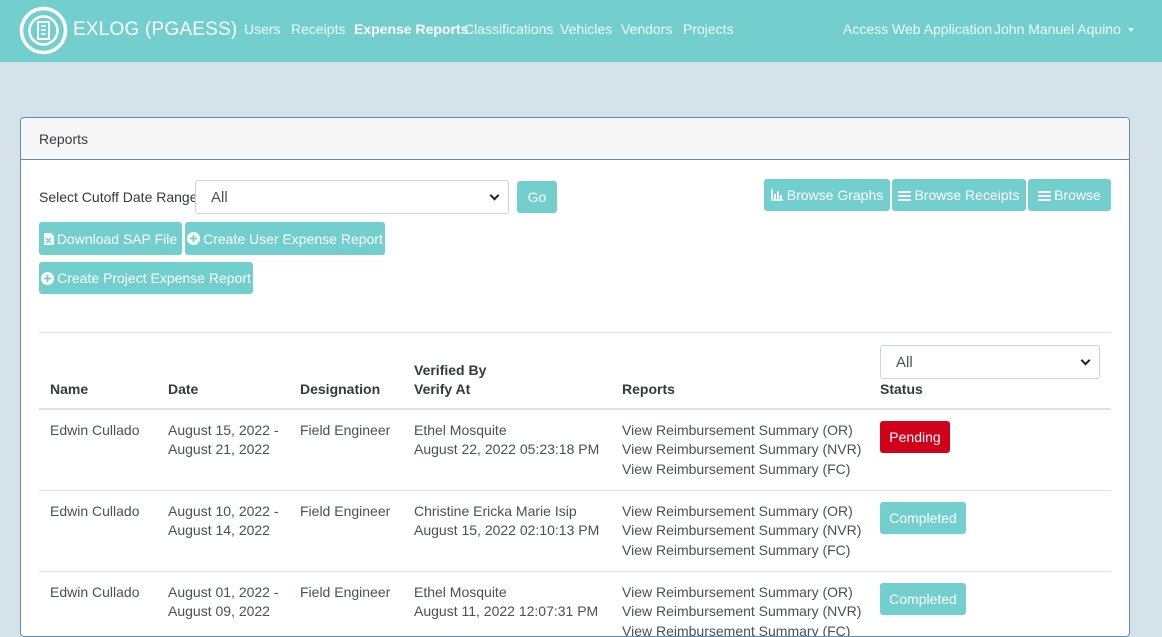  I want to click on status-badge: Pending, so click(915, 437).